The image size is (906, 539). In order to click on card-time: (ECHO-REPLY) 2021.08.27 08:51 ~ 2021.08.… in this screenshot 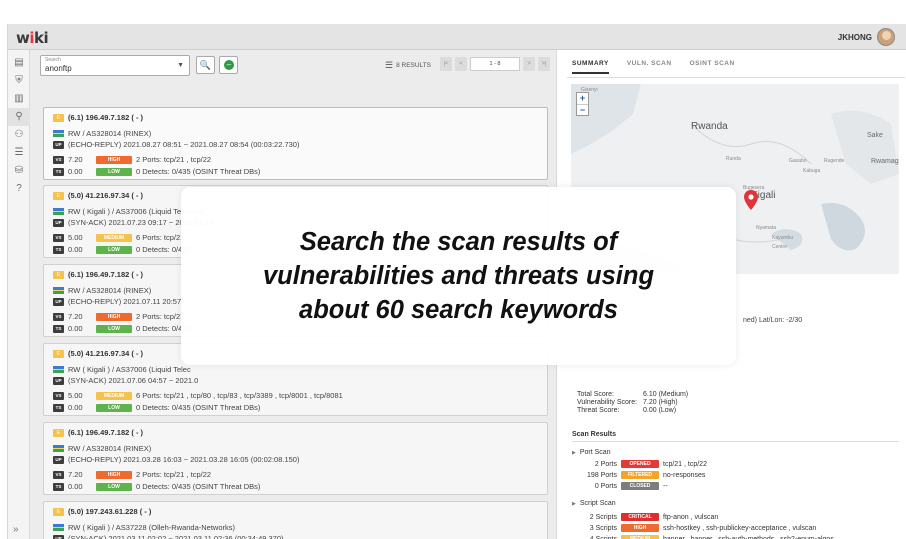, I will do `click(184, 144)`.